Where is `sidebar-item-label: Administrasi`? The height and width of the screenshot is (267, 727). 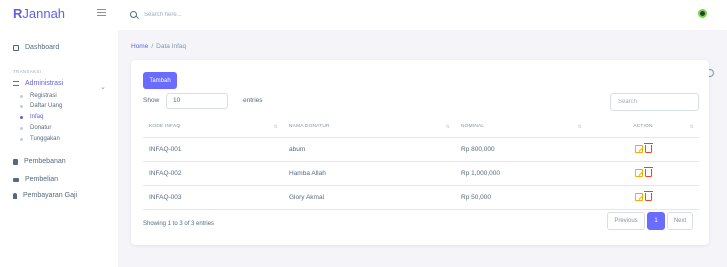
sidebar-item-label: Administrasi is located at coordinates (44, 83).